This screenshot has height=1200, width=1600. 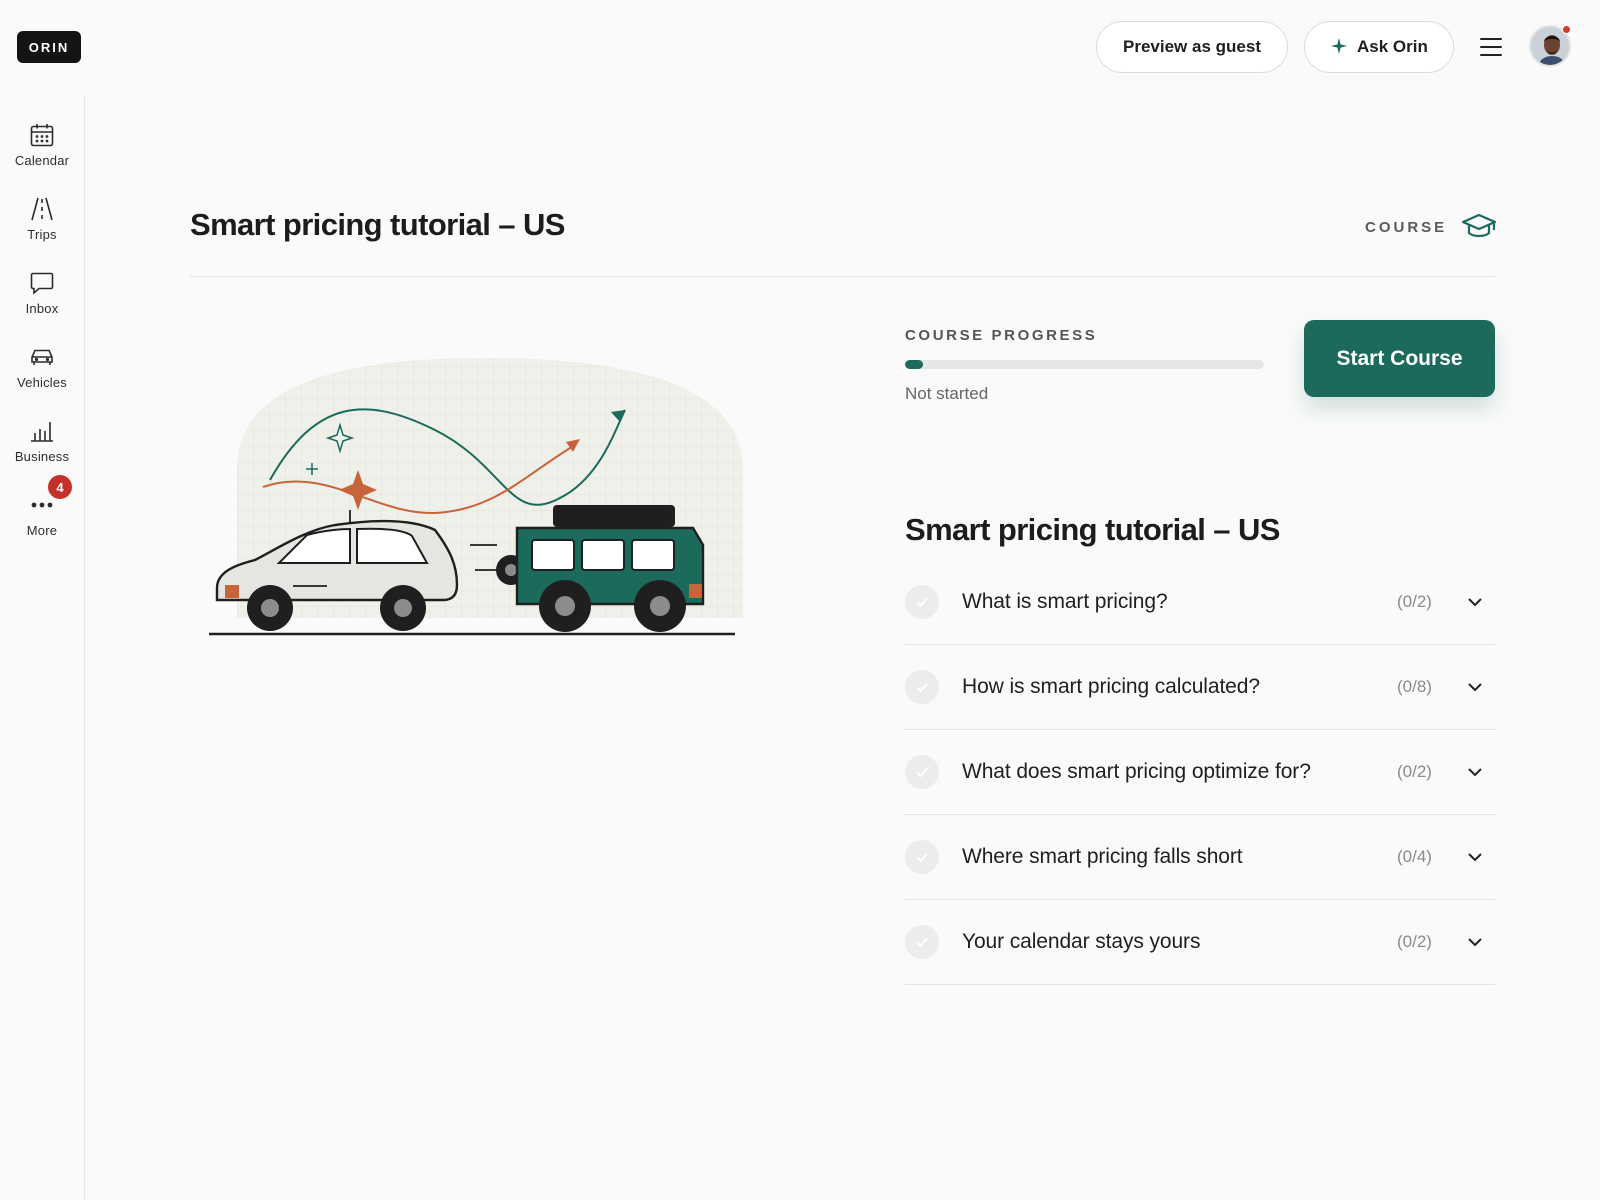 I want to click on sidebar-item-business: Business, so click(x=42, y=441).